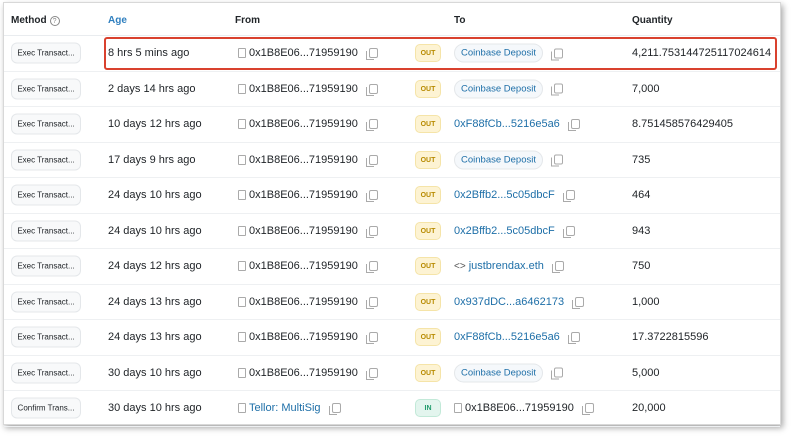 Image resolution: width=793 pixels, height=437 pixels. What do you see at coordinates (641, 159) in the screenshot?
I see `quantity: 735` at bounding box center [641, 159].